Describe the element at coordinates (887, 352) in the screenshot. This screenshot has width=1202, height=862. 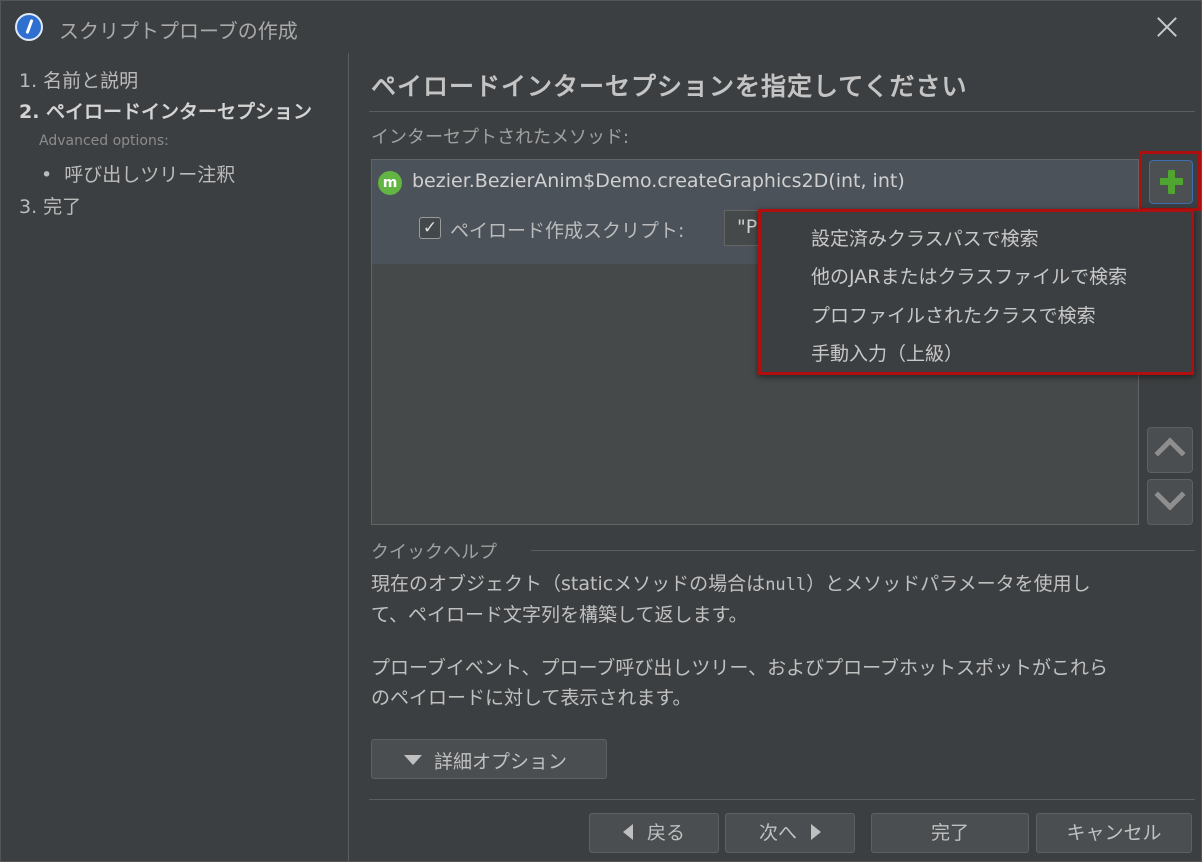
I see `menu-item-manual-entry: 手動入力（上級）` at that location.